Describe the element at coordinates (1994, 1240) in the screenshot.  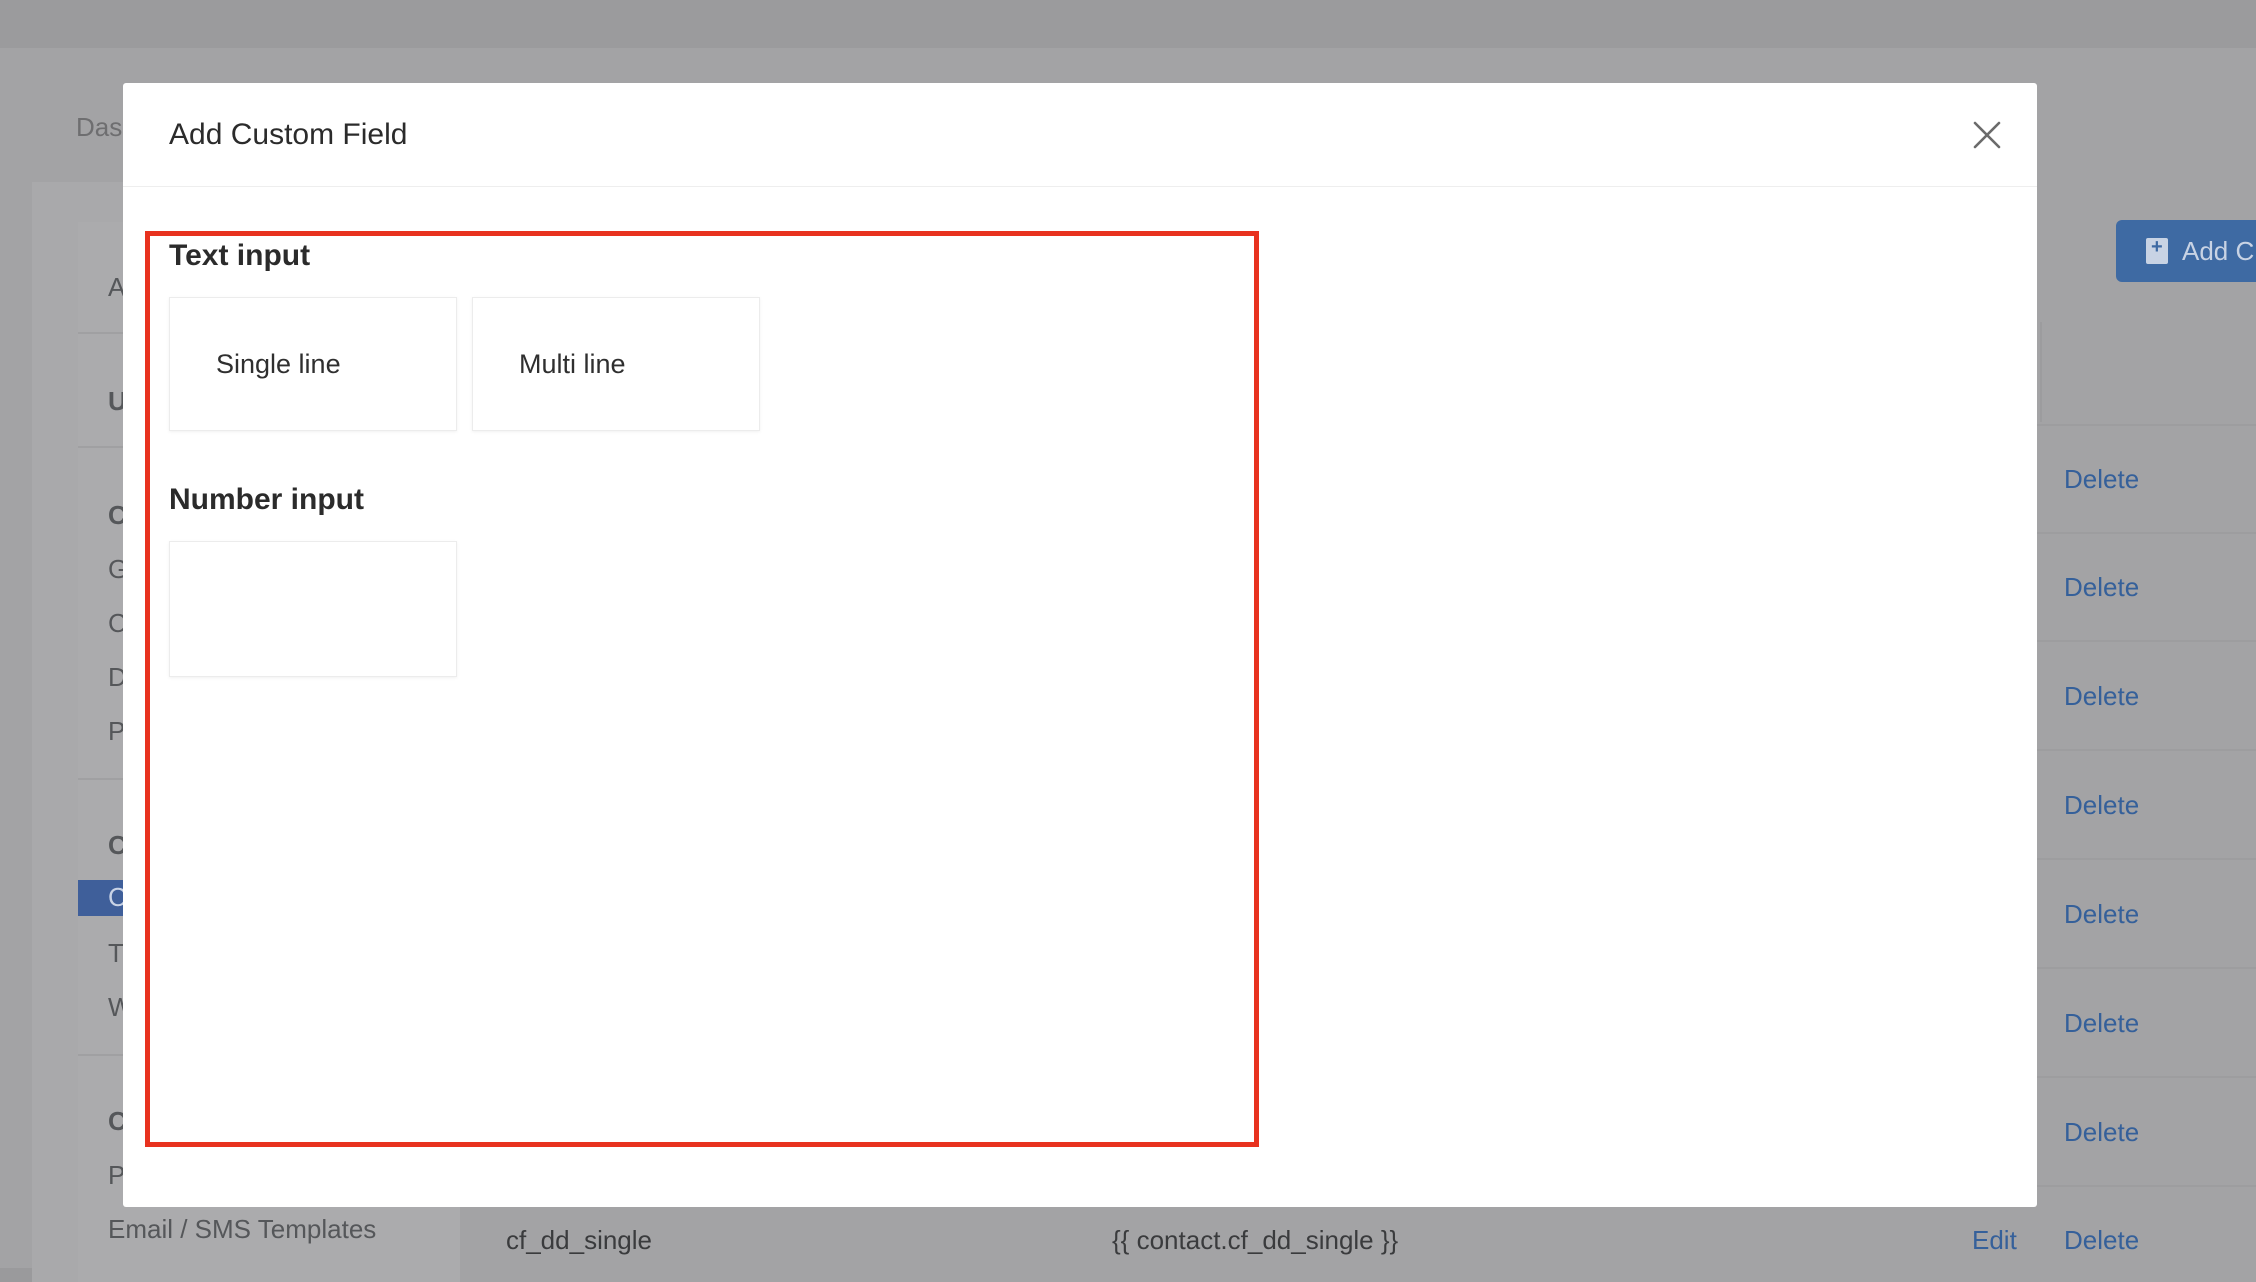
I see `edit-link: Edit` at that location.